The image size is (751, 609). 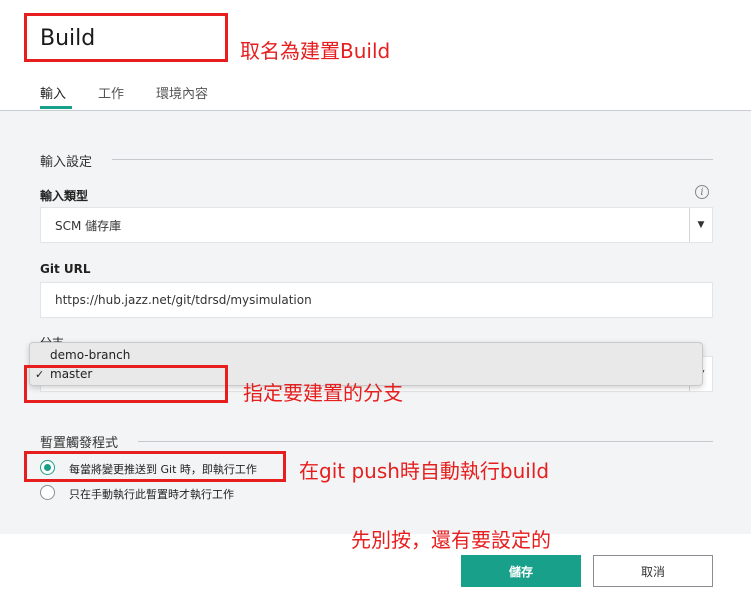 What do you see at coordinates (126, 37) in the screenshot?
I see `annotation-box-name` at bounding box center [126, 37].